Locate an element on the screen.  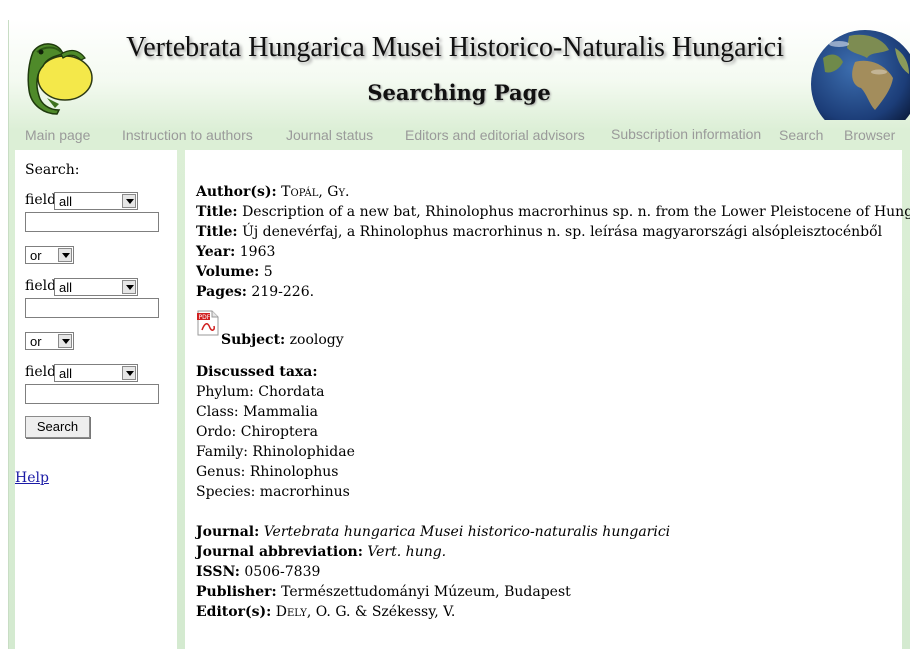
taxa-item: Species: macrorhinus is located at coordinates (273, 492).